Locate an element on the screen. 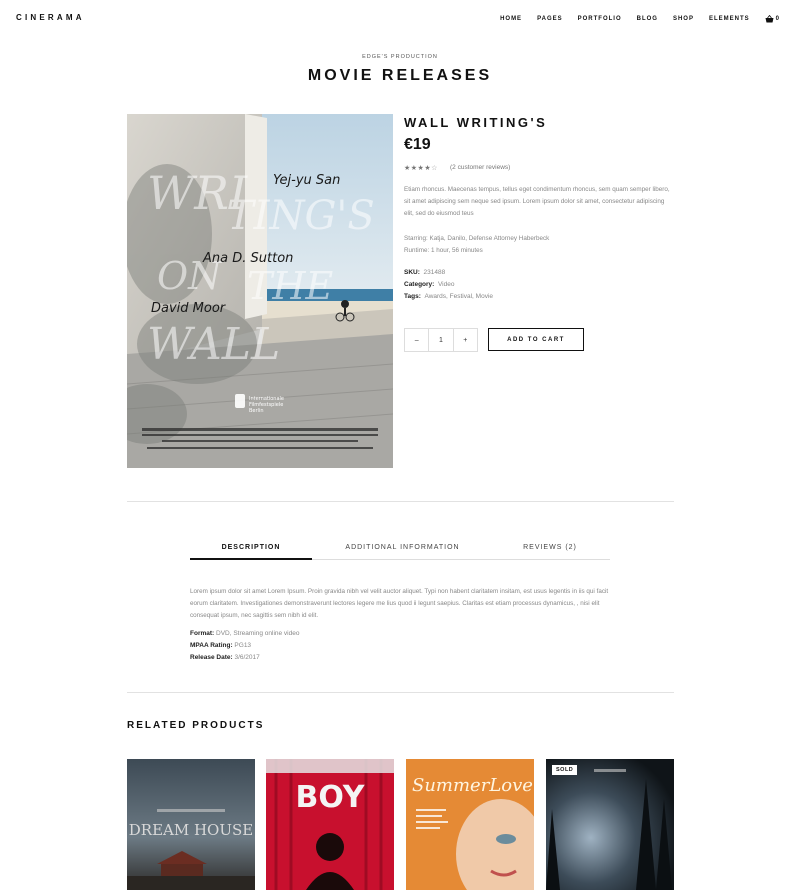 The width and height of the screenshot is (800, 890). related-product-card: DREAM HOUSE is located at coordinates (191, 824).